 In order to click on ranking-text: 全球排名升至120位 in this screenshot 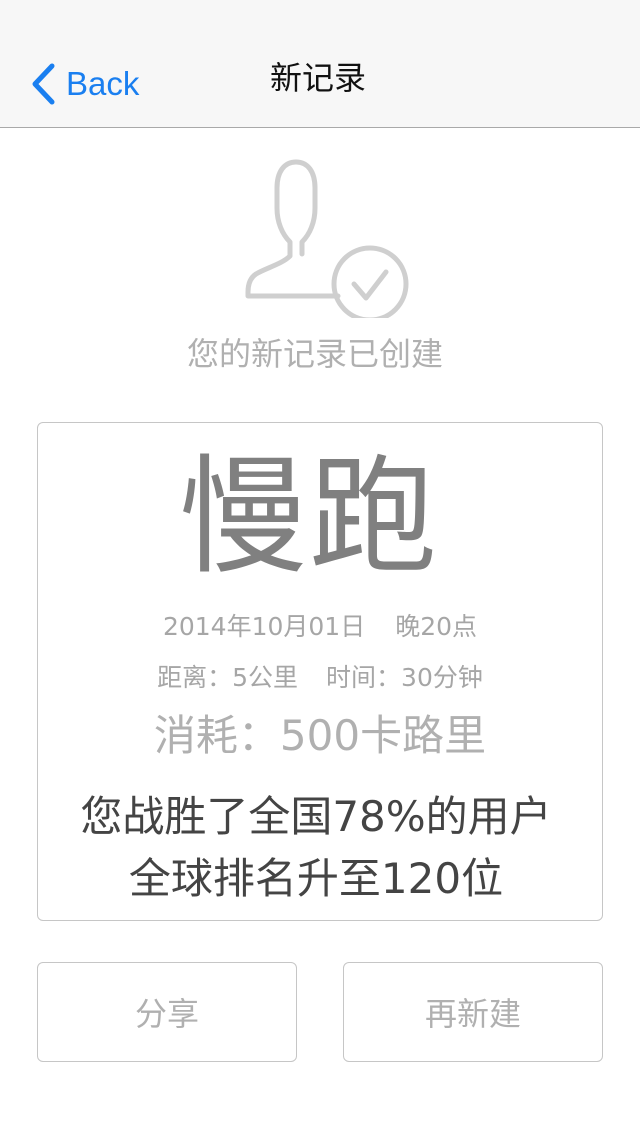, I will do `click(316, 878)`.